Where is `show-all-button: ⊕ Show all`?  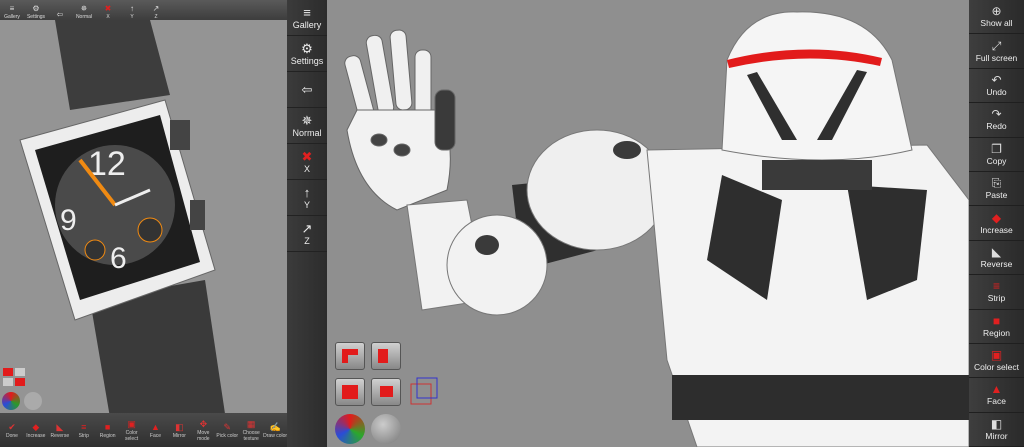 show-all-button: ⊕ Show all is located at coordinates (996, 17).